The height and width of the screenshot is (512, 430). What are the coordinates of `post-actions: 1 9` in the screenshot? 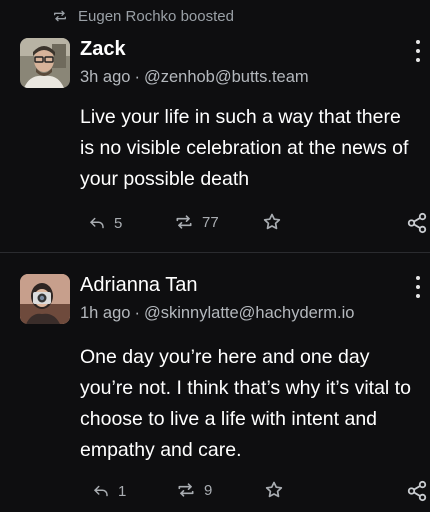 It's located at (215, 492).